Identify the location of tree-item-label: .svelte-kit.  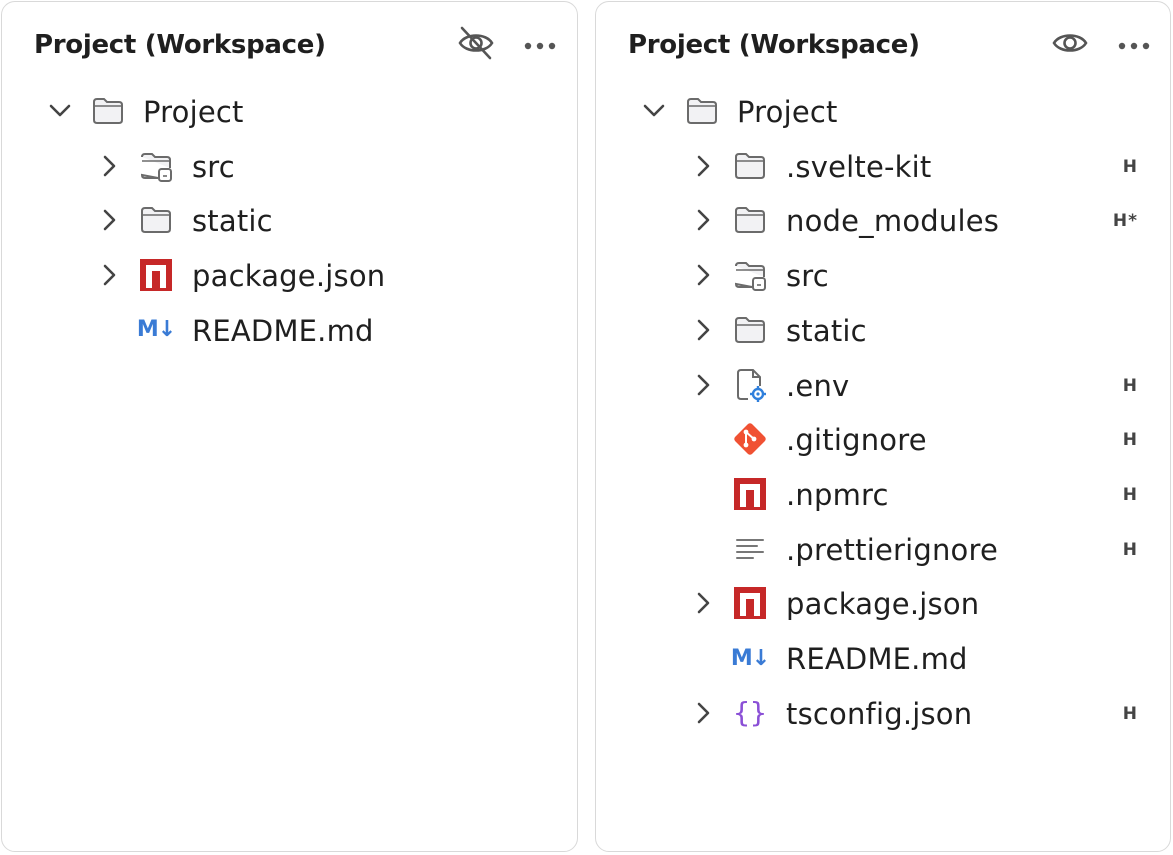
(859, 166).